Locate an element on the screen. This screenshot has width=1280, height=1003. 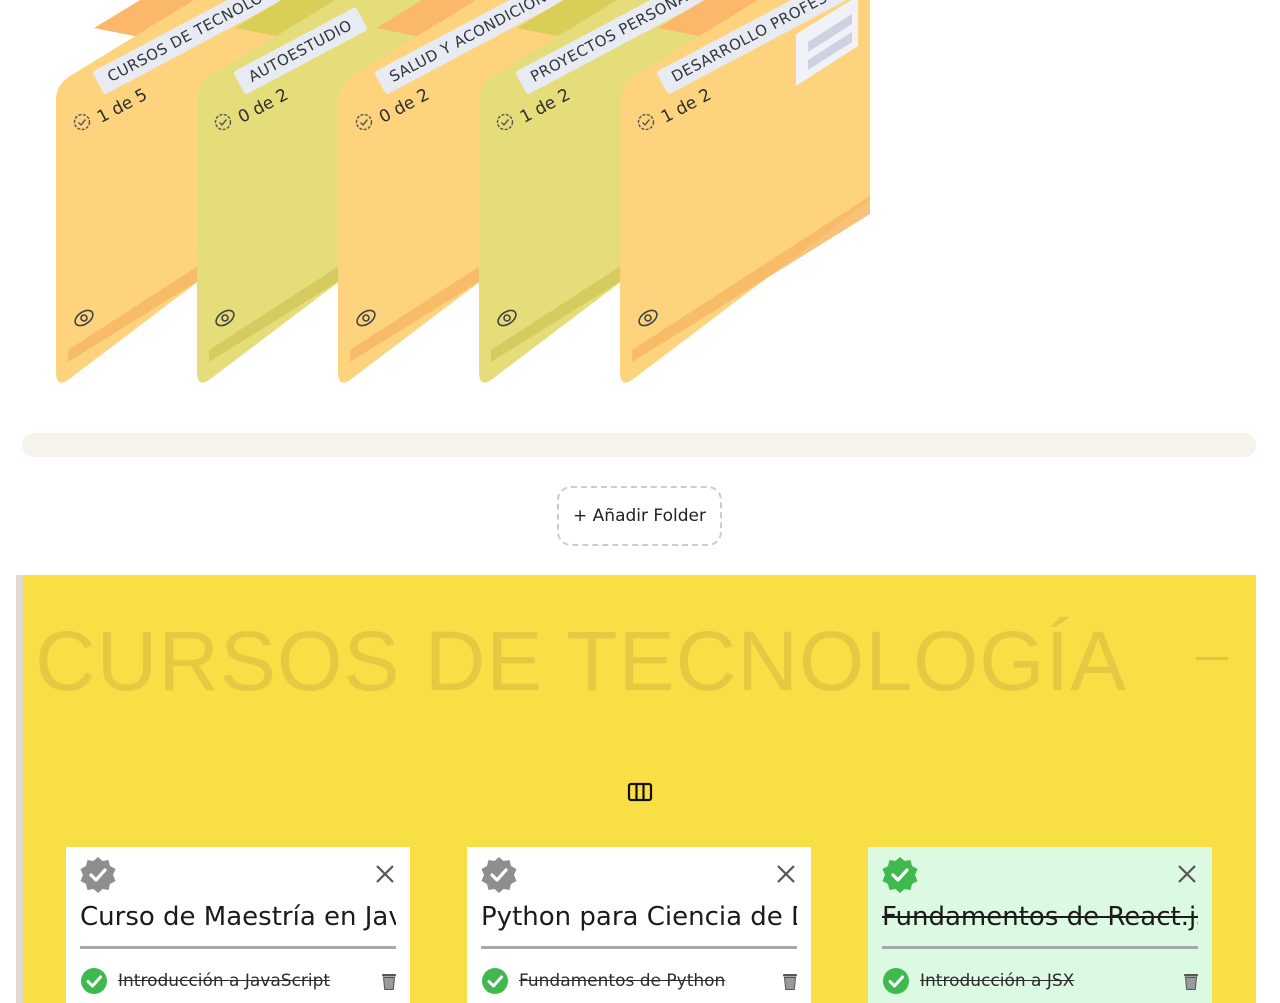
folder-card: DESARROLLO PROFESIONAL 1 de 2 is located at coordinates (753, 200).